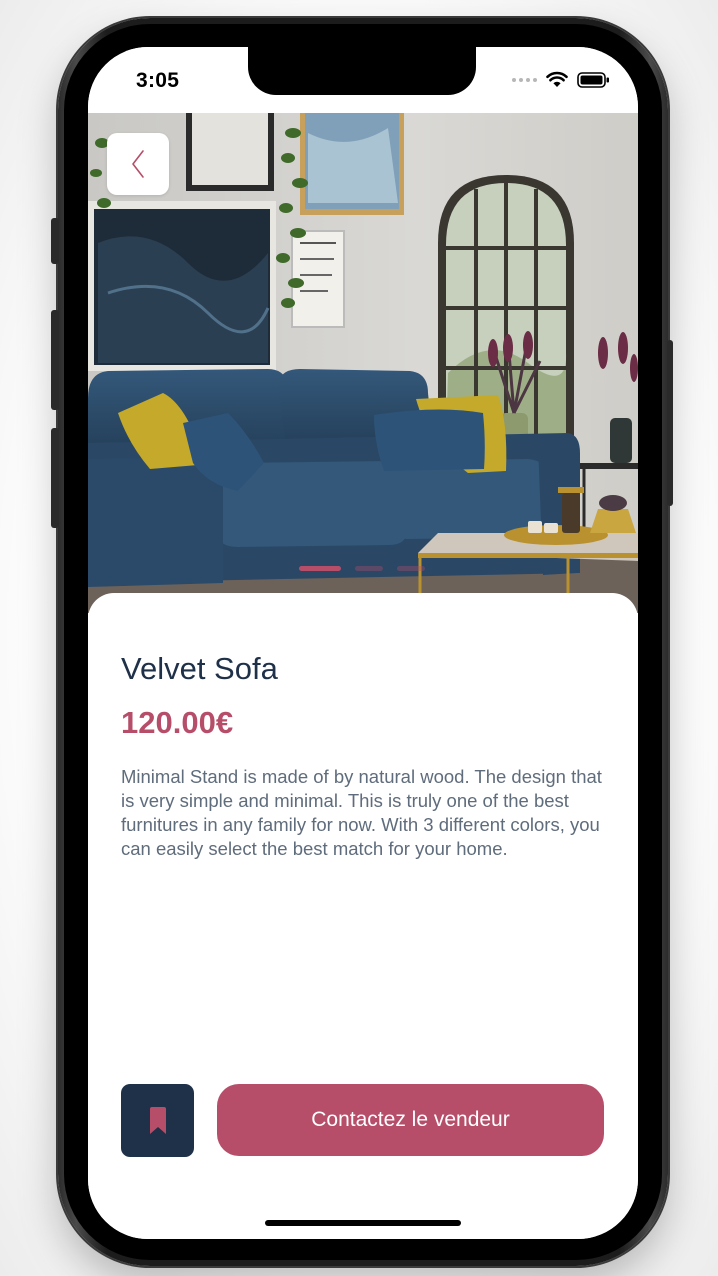  Describe the element at coordinates (362, 71) in the screenshot. I see `notch` at that location.